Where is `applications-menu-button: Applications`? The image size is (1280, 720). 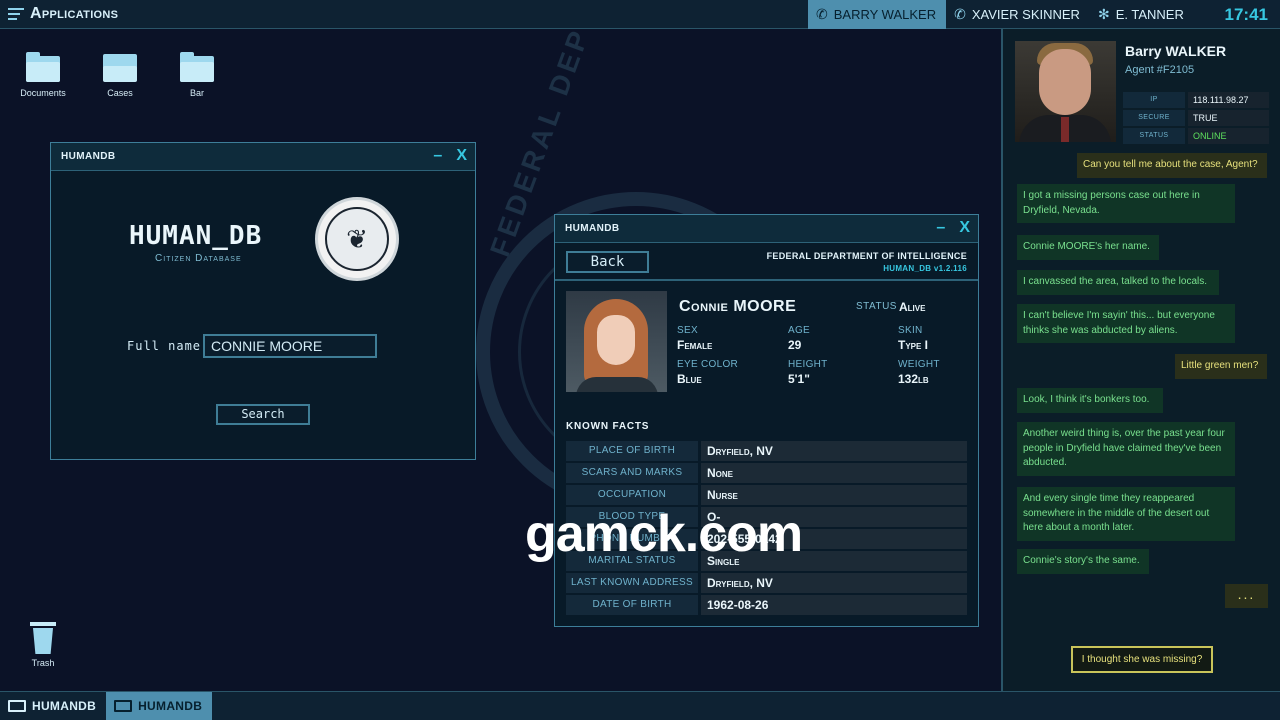
applications-menu-button: Applications is located at coordinates (75, 14).